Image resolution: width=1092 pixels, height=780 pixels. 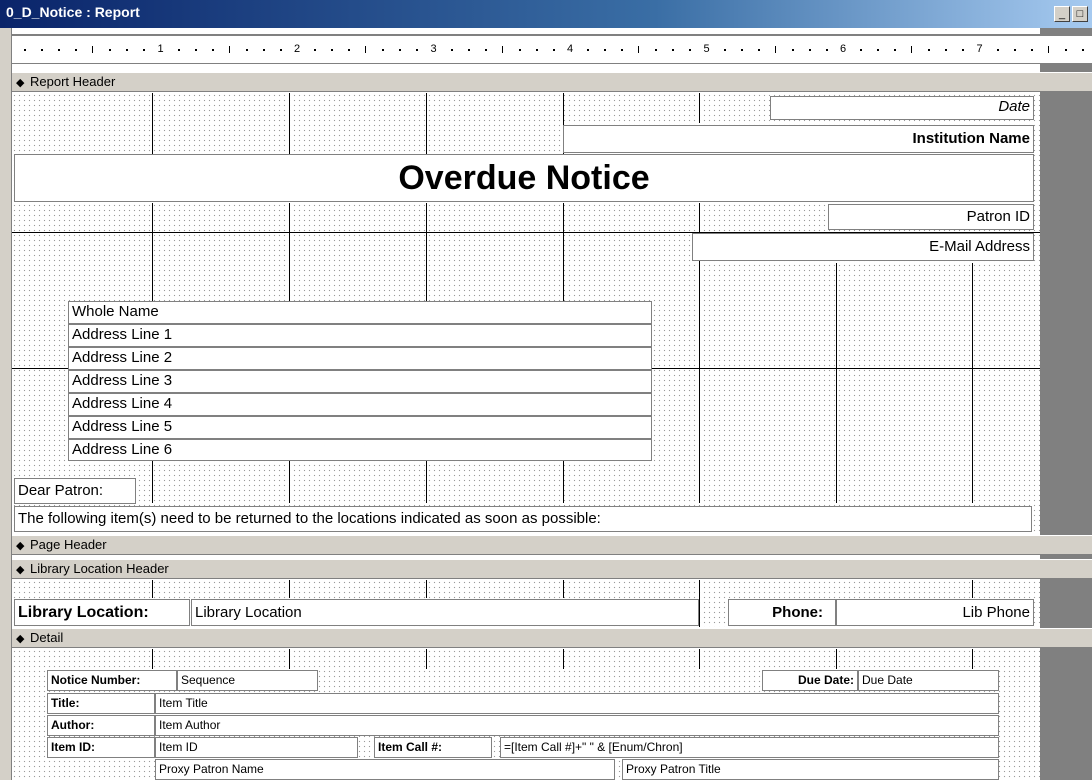 I want to click on section-label: Report Header, so click(x=73, y=81).